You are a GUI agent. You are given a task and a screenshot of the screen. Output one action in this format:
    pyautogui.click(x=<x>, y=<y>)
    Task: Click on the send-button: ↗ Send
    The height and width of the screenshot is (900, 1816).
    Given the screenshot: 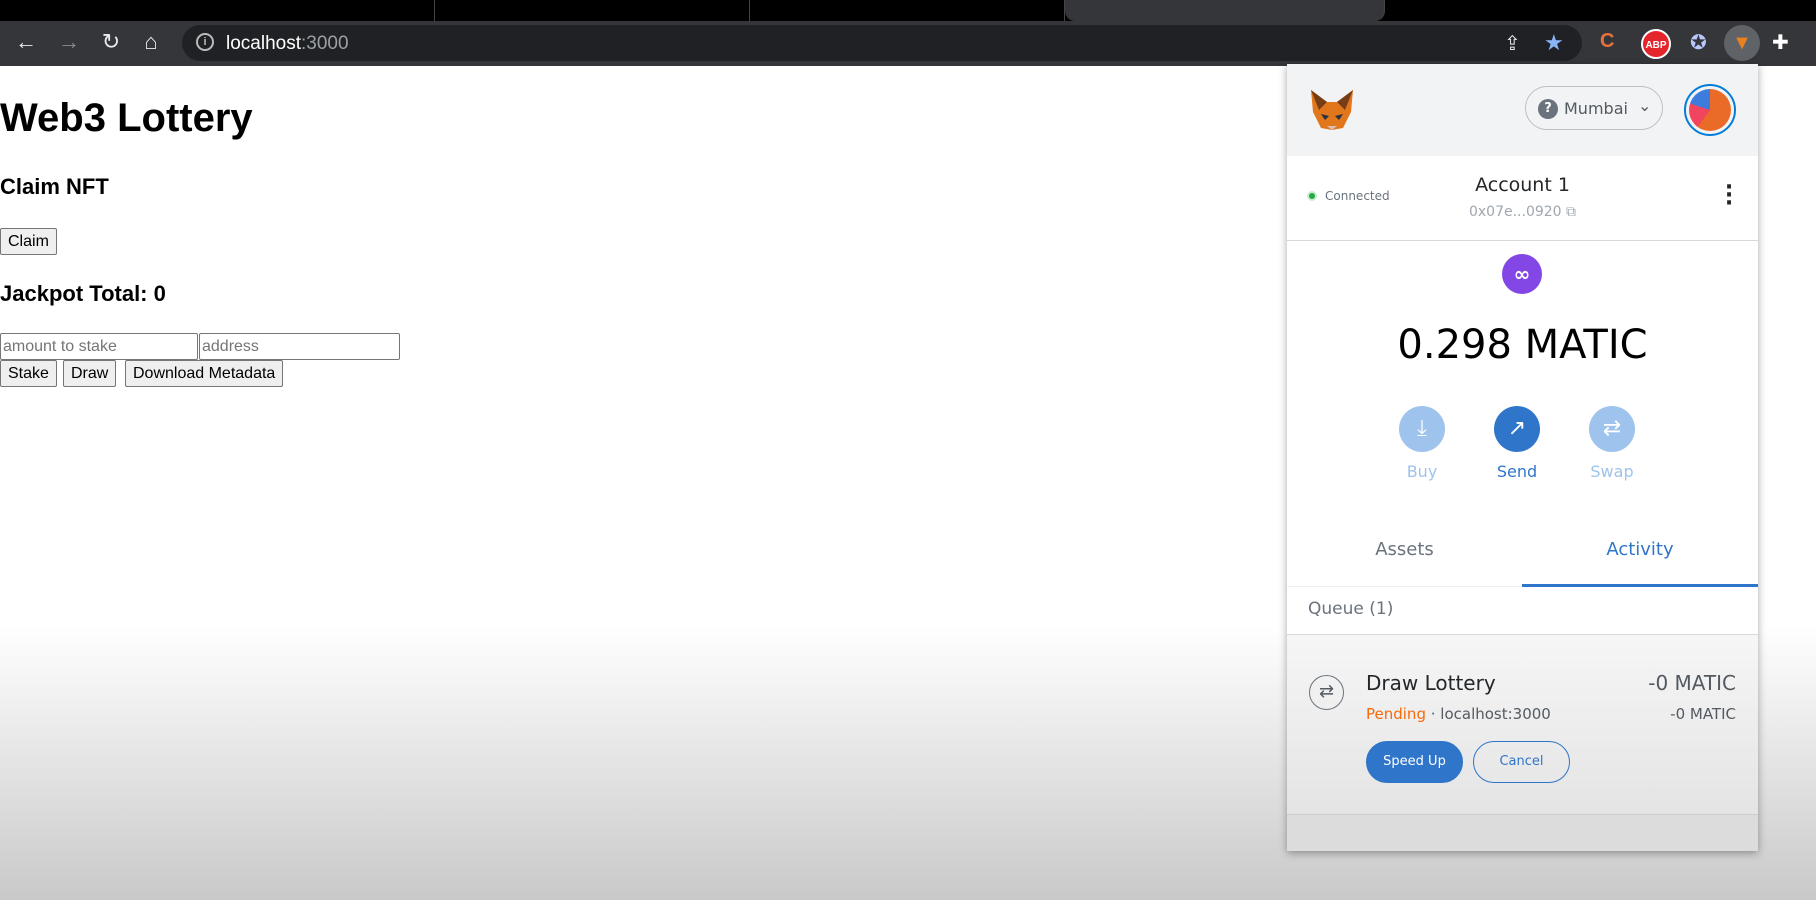 What is the action you would take?
    pyautogui.click(x=1517, y=443)
    